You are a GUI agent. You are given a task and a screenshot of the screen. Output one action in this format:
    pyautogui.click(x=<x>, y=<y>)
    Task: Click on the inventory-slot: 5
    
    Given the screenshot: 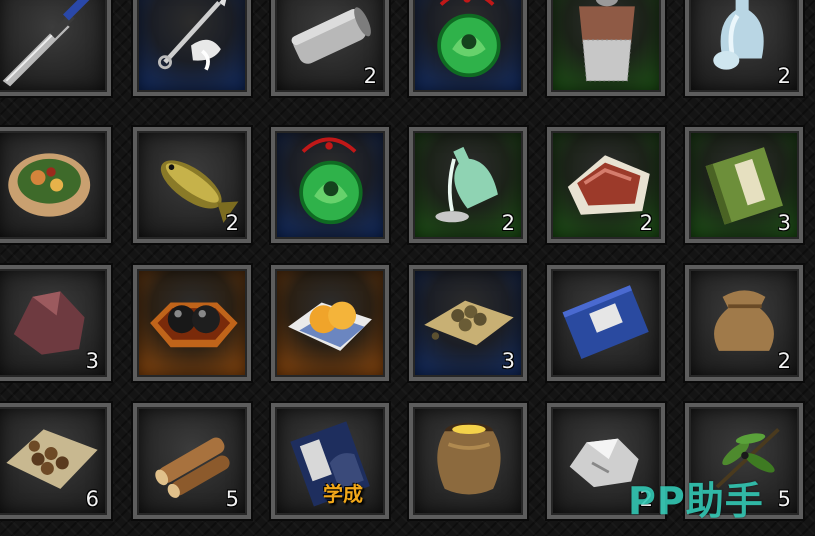 What is the action you would take?
    pyautogui.click(x=192, y=461)
    